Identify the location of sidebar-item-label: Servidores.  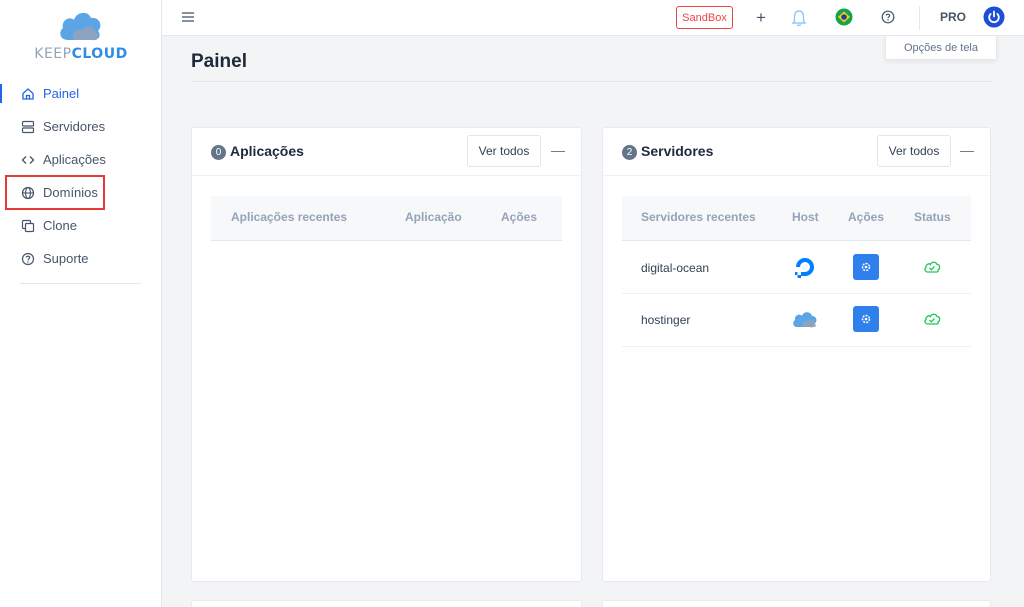
(74, 126).